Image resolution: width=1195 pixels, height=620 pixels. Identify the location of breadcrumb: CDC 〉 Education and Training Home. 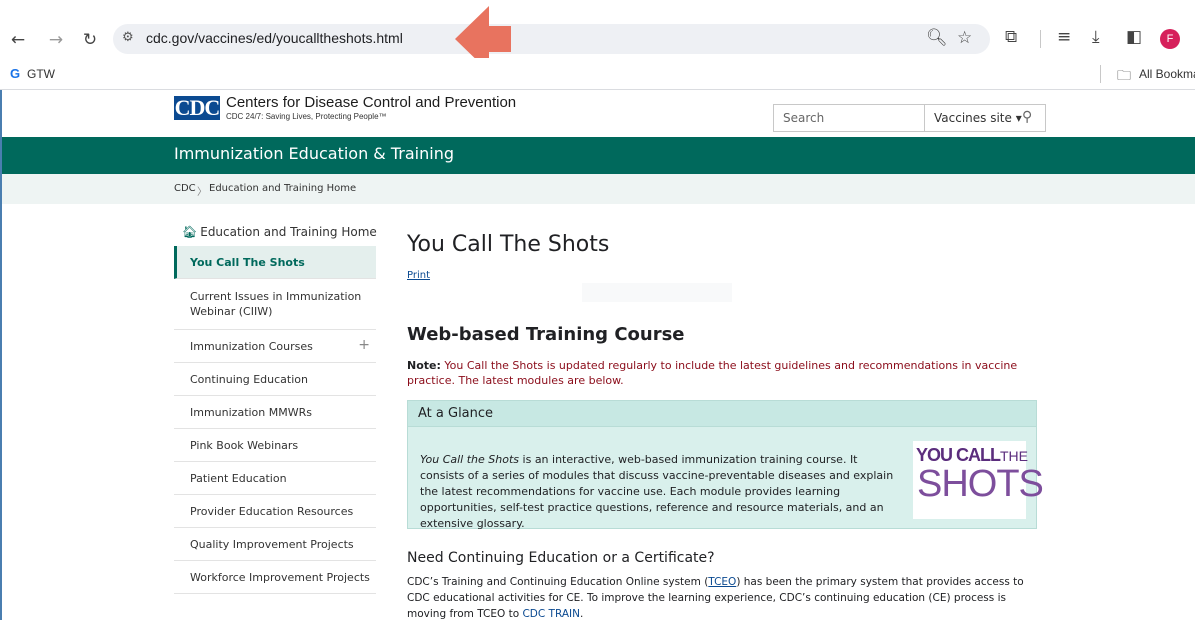
(598, 189).